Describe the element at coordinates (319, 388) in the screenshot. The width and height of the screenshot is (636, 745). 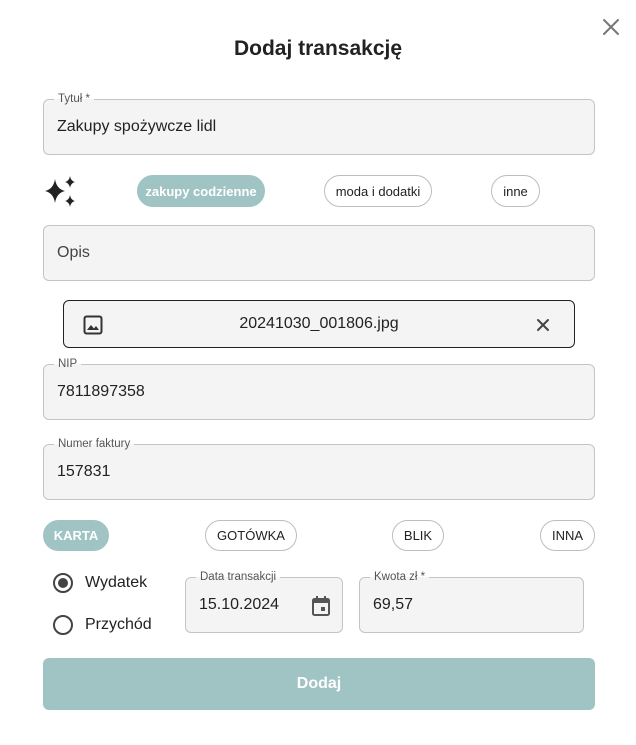
I see `nip-field: NIP 7811897358` at that location.